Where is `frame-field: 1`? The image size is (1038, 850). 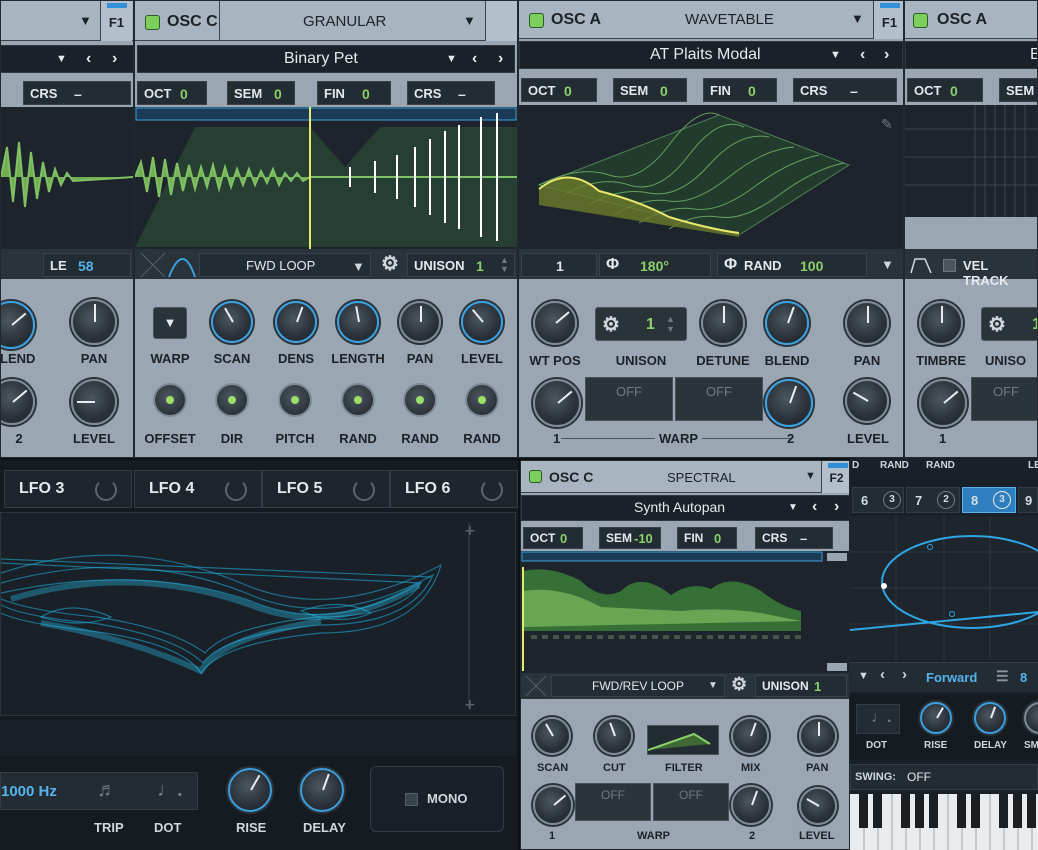
frame-field: 1 is located at coordinates (559, 265).